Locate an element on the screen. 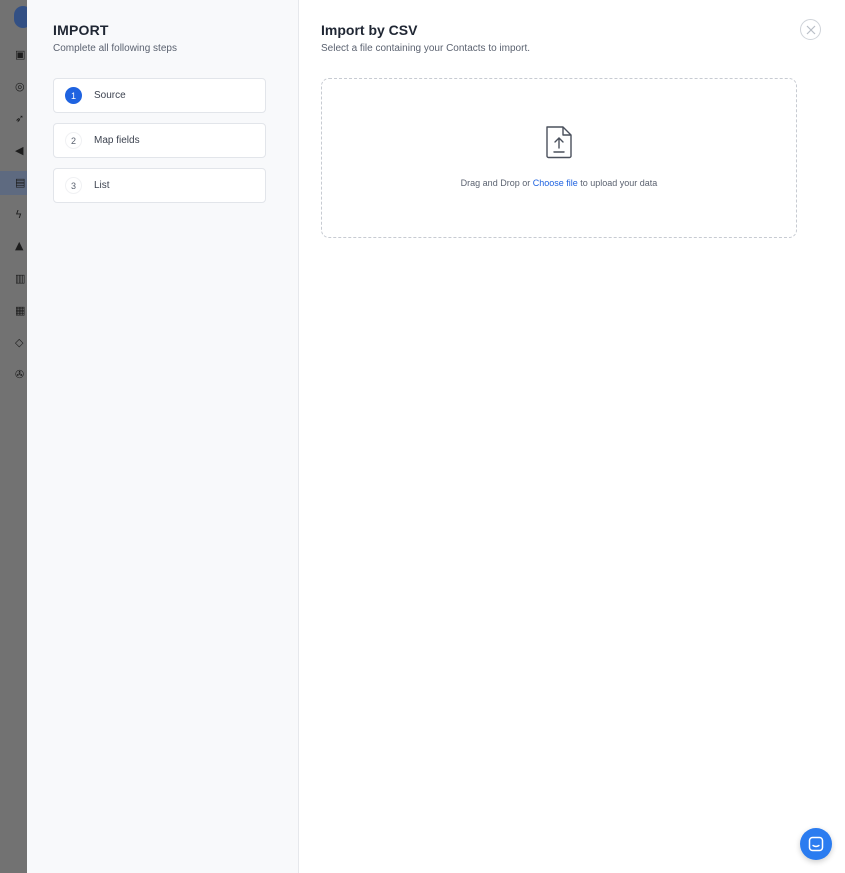 The height and width of the screenshot is (873, 845). page-title: Import by CSV is located at coordinates (369, 30).